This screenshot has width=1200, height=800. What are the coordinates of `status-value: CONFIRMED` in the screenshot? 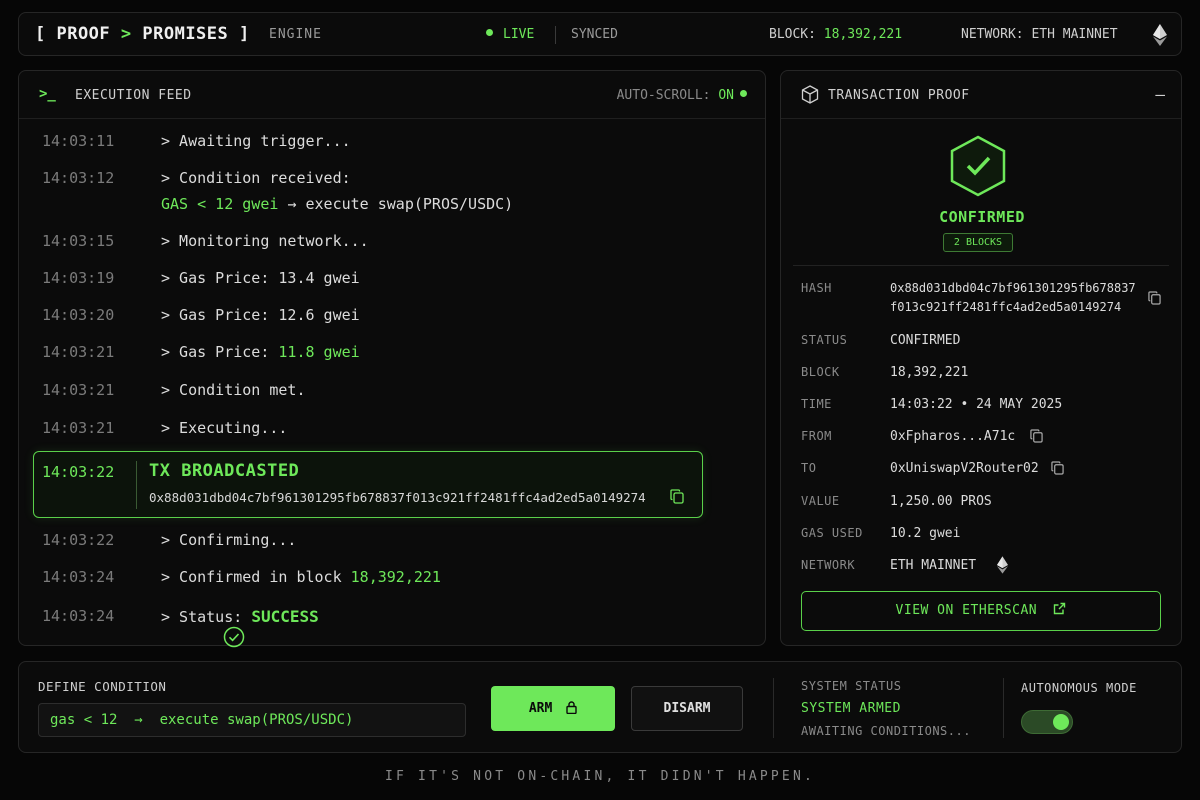 It's located at (925, 340).